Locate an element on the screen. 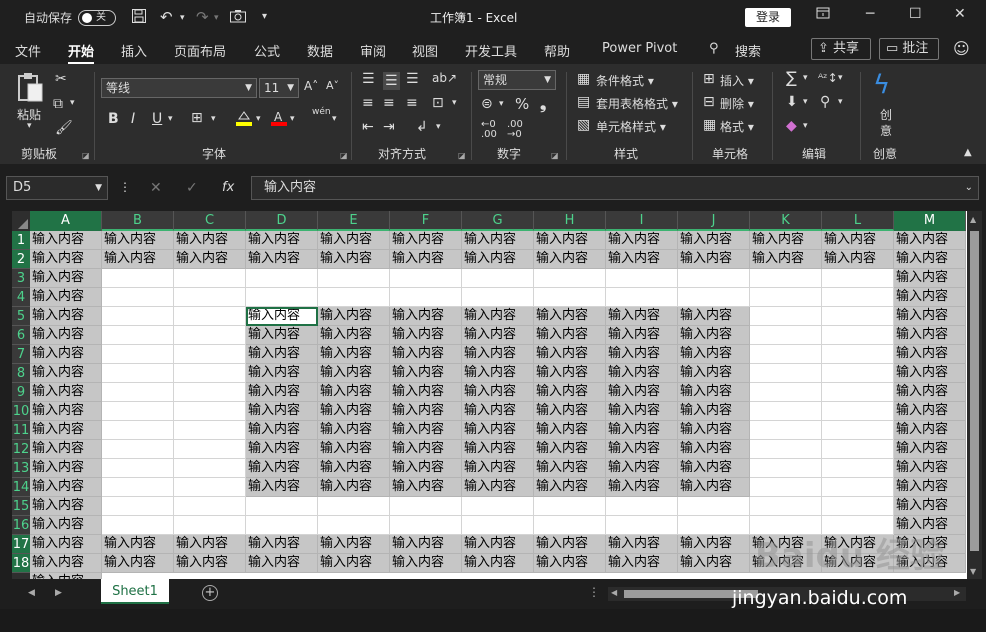 This screenshot has width=986, height=632. cell-l11 is located at coordinates (858, 430).